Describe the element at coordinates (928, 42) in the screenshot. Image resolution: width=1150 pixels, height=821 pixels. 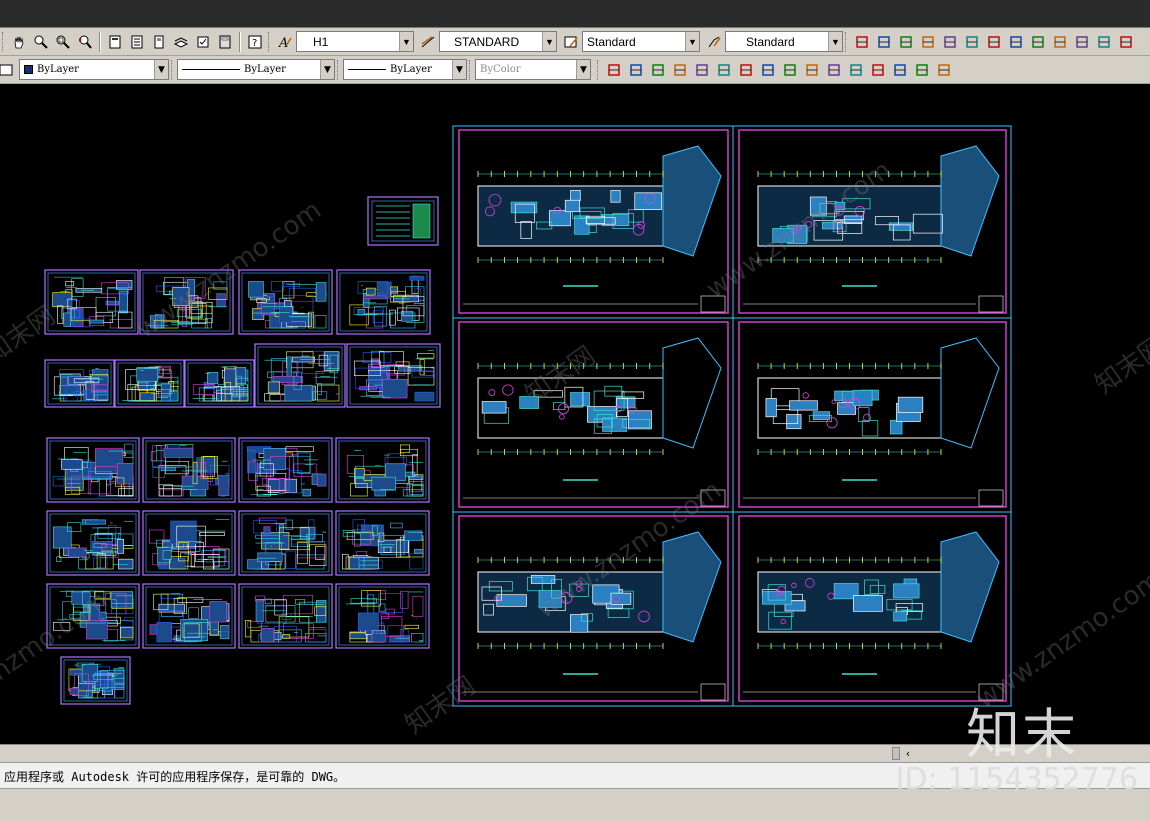
I see `continue-dim-icon` at that location.